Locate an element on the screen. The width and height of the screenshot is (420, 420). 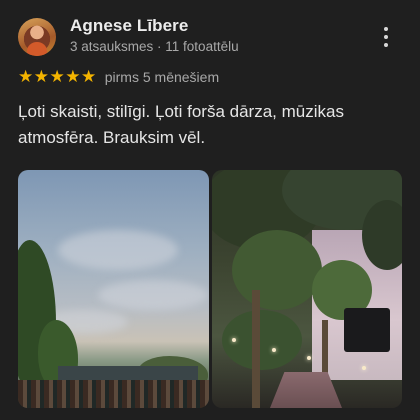
more-options-button is located at coordinates (386, 37).